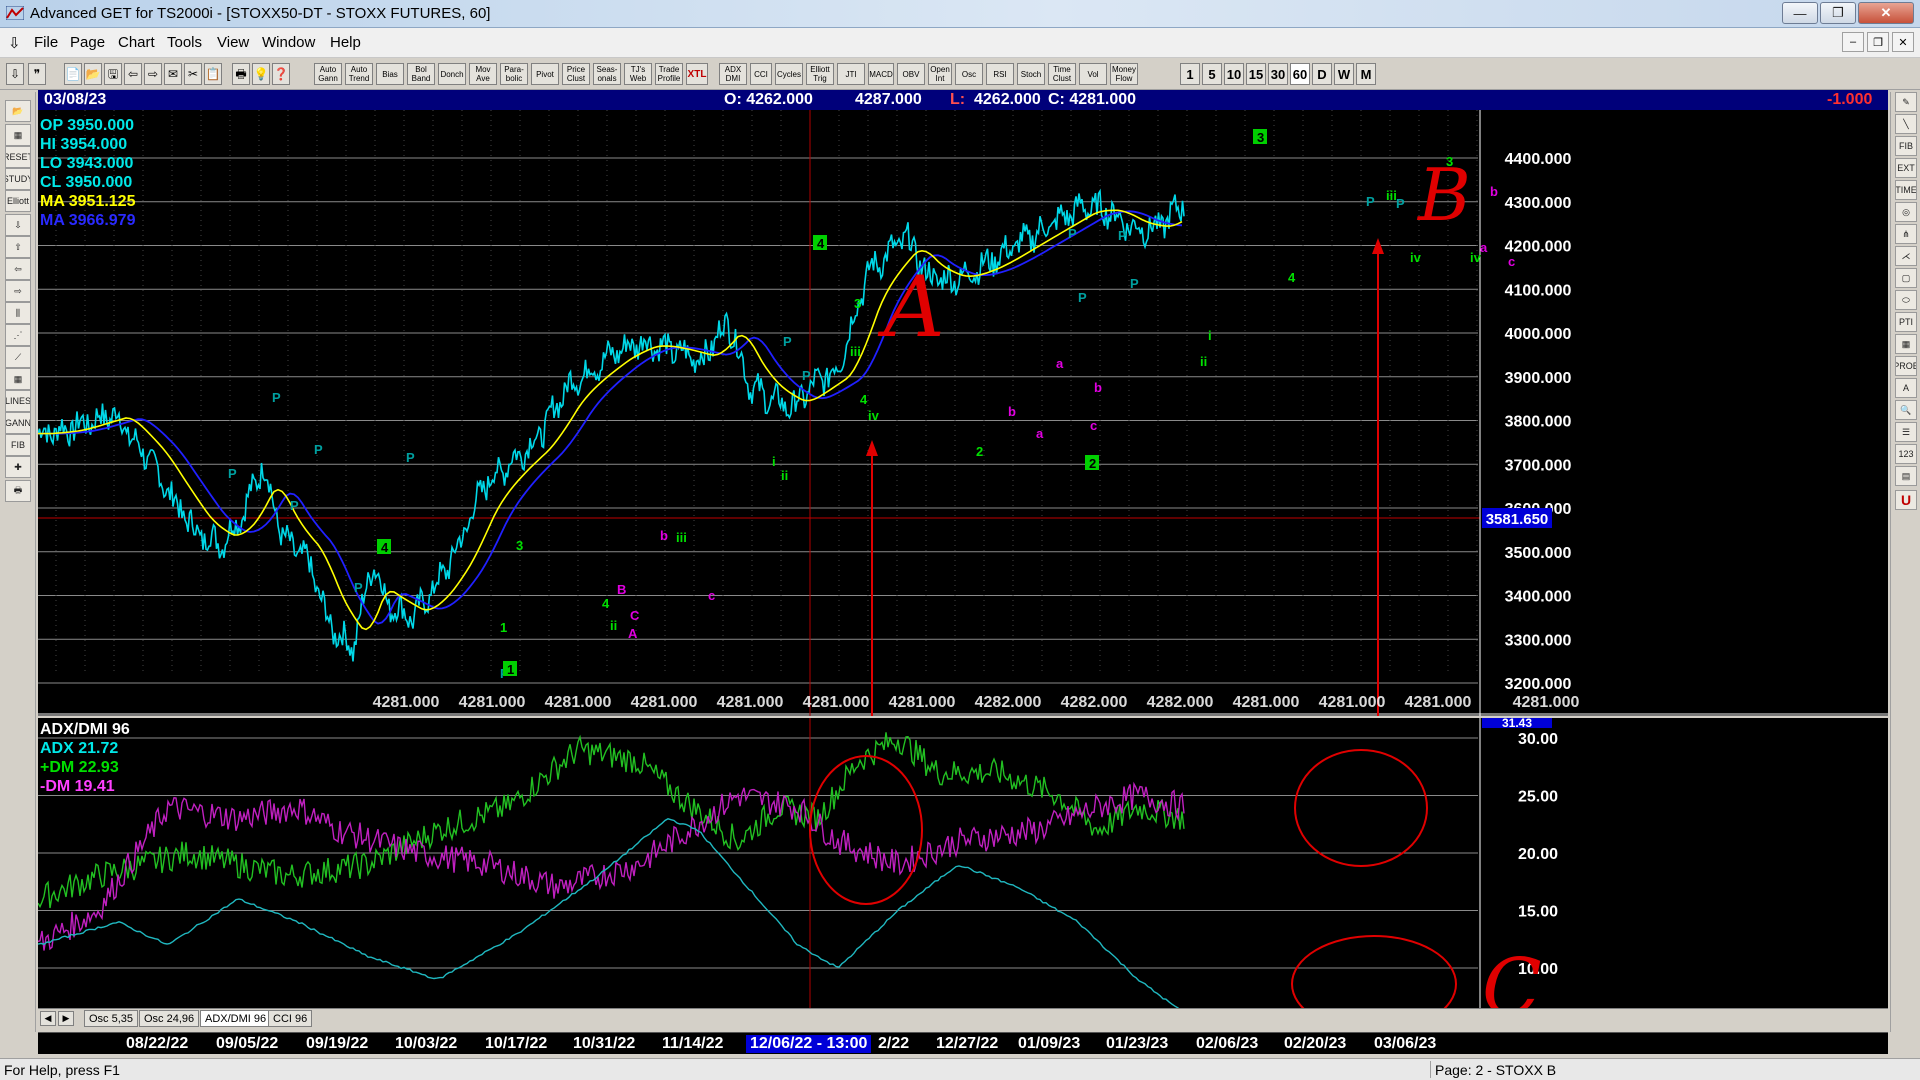 This screenshot has height=1080, width=1920. What do you see at coordinates (1322, 74) in the screenshot?
I see `period-button: D` at bounding box center [1322, 74].